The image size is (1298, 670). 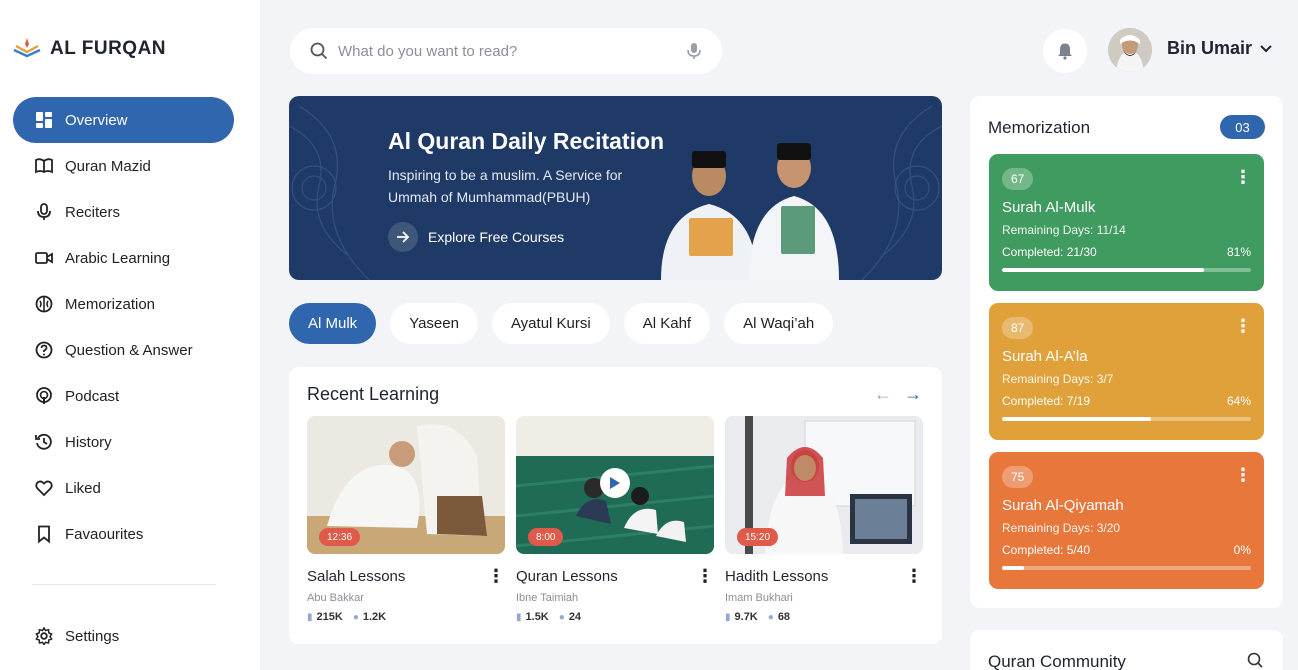 What do you see at coordinates (1063, 505) in the screenshot?
I see `surah-name: Surah Al-Qiyamah` at bounding box center [1063, 505].